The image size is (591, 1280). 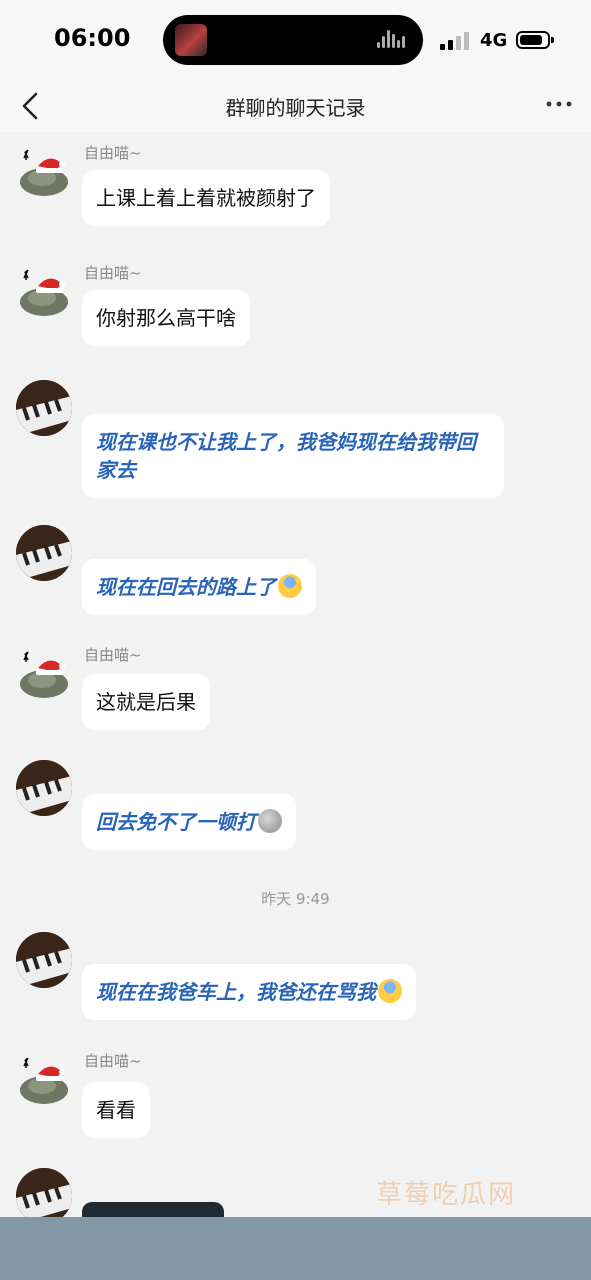 What do you see at coordinates (446, 1195) in the screenshot?
I see `watermark: 草莓吃瓜网` at bounding box center [446, 1195].